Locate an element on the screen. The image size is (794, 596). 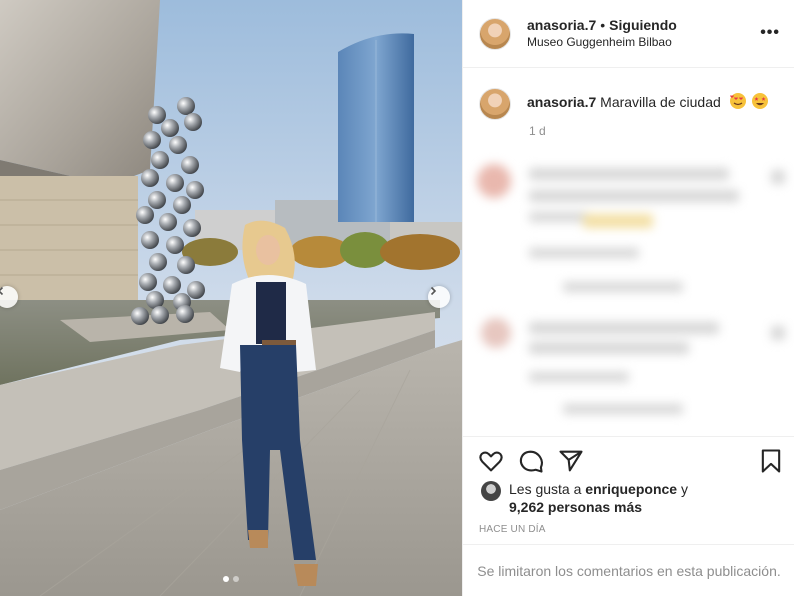
likes-prefix: Les gusta a is located at coordinates (545, 489).